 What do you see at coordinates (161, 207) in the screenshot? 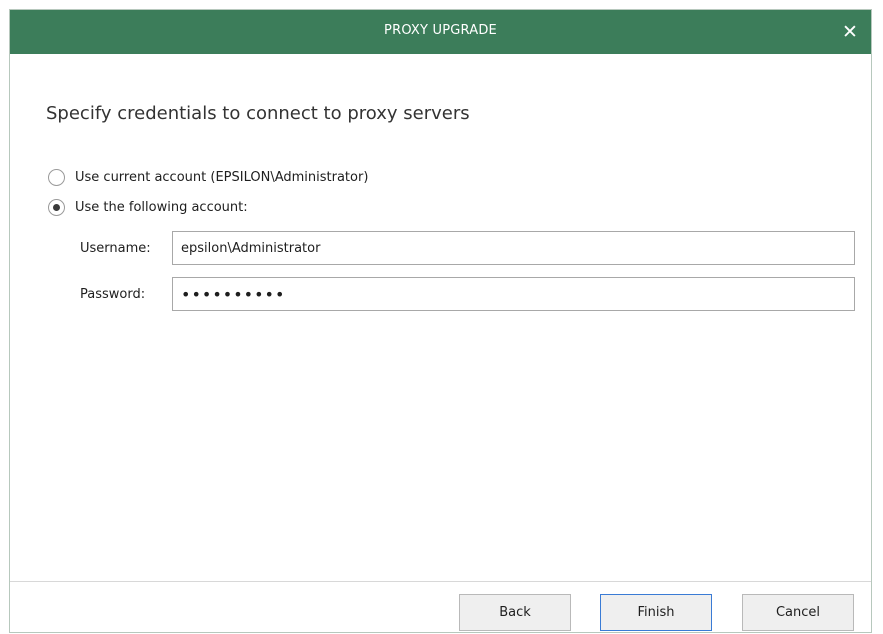
I see `radio-label-following: Use the following account:` at bounding box center [161, 207].